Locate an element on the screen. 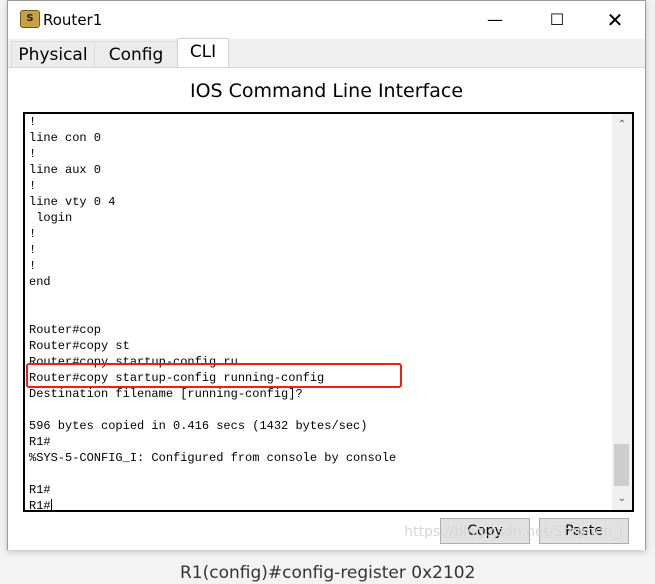 This screenshot has height=584, width=655. scroll-up-icon: ⌃ is located at coordinates (622, 125).